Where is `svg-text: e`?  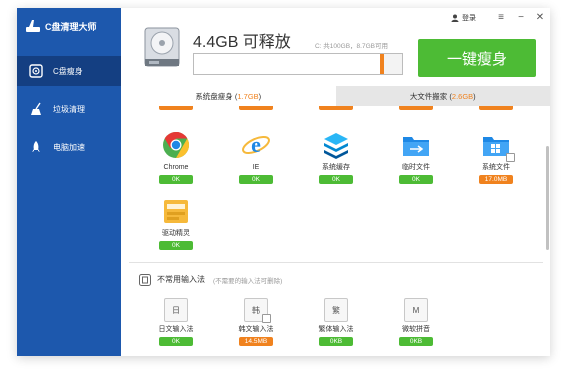 svg-text: e is located at coordinates (256, 144).